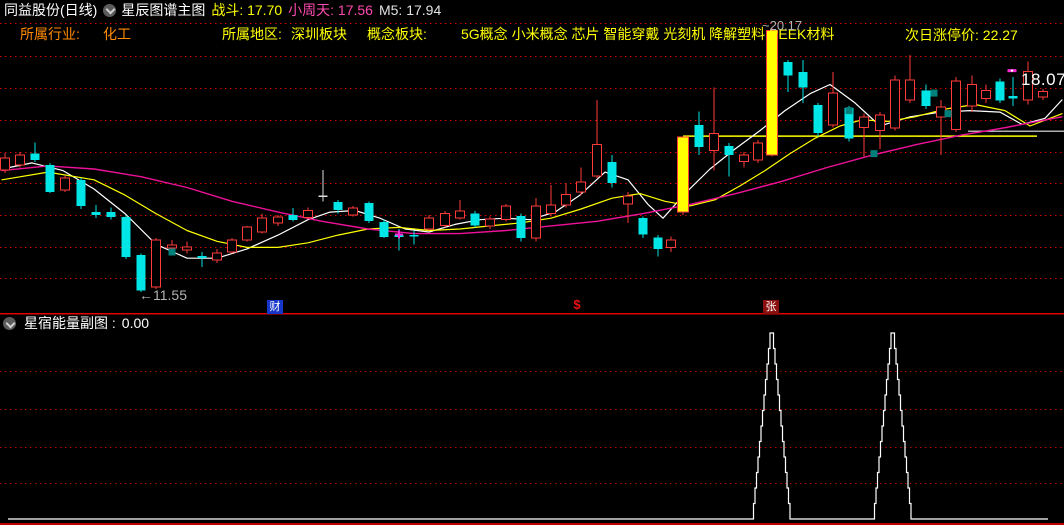 Image resolution: width=1064 pixels, height=525 pixels. I want to click on sub-chevron-glyph, so click(10, 323).